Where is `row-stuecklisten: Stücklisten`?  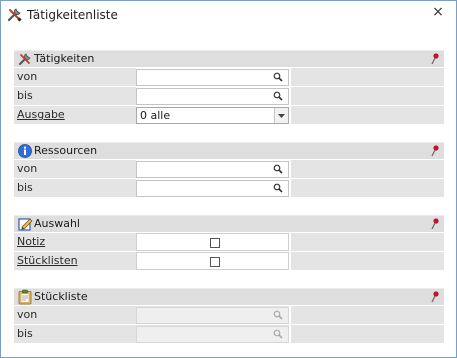
row-stuecklisten: Stücklisten is located at coordinates (229, 261).